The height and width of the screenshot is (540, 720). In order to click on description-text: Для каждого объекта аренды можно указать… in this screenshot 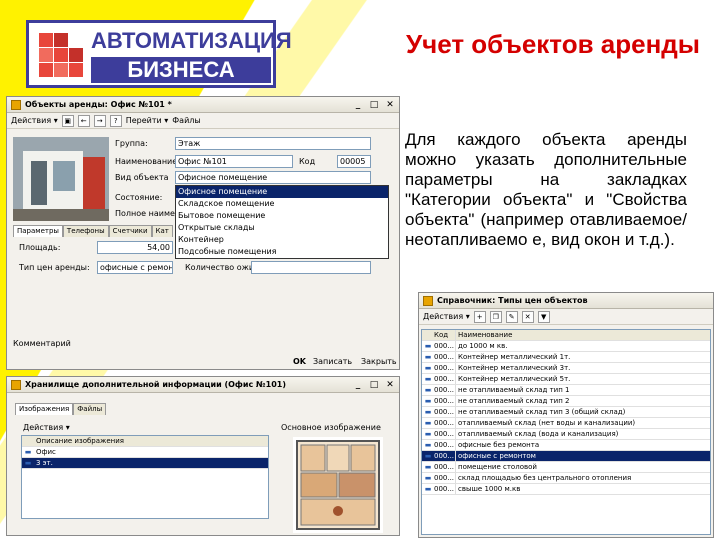, I will do `click(546, 189)`.